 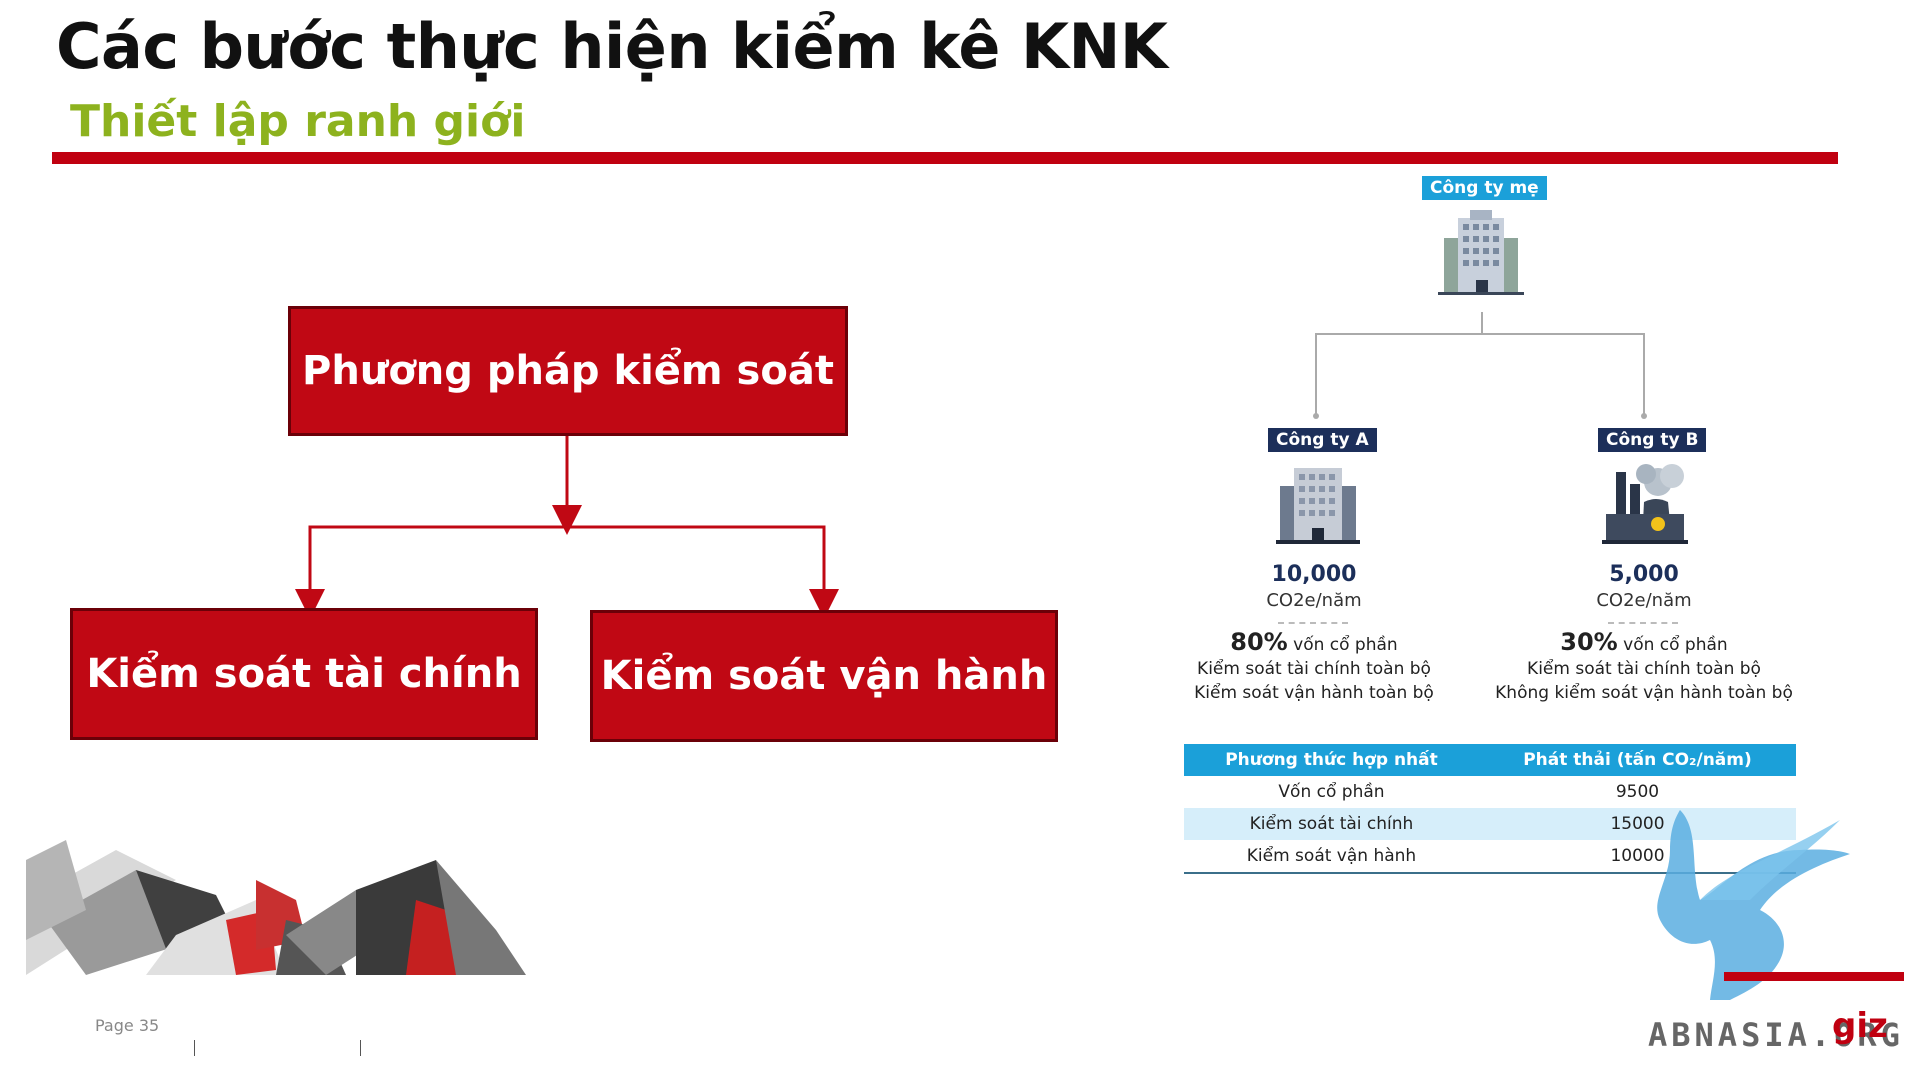 I want to click on table-cell-method: Vốn cổ phần, so click(x=1331, y=792).